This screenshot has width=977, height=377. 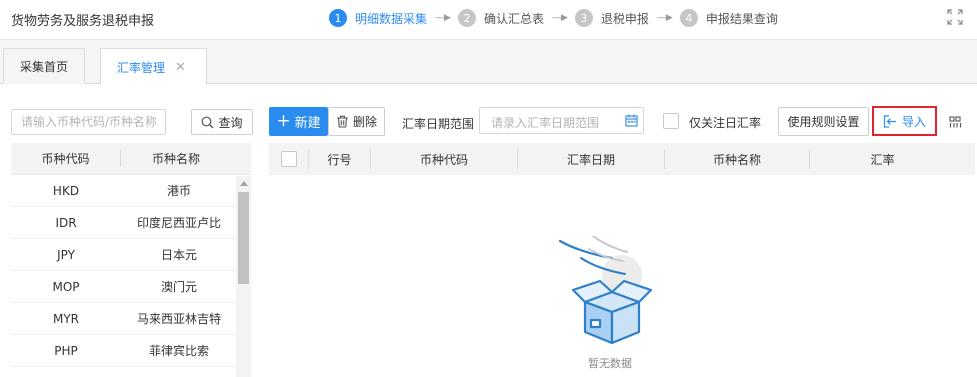 I want to click on step-1: 1 明细数据采集, so click(x=378, y=18).